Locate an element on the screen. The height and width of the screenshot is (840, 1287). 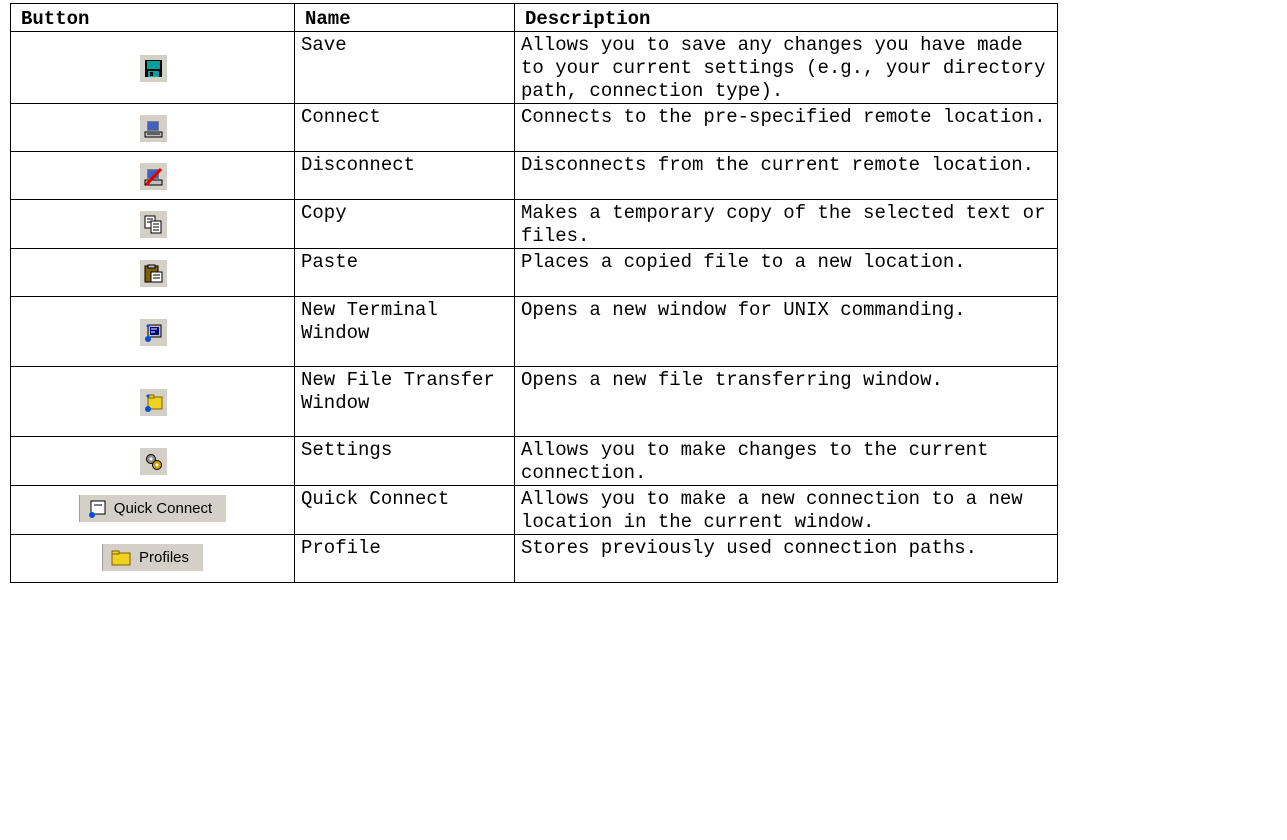
button-cell: Profiles is located at coordinates (152, 558).